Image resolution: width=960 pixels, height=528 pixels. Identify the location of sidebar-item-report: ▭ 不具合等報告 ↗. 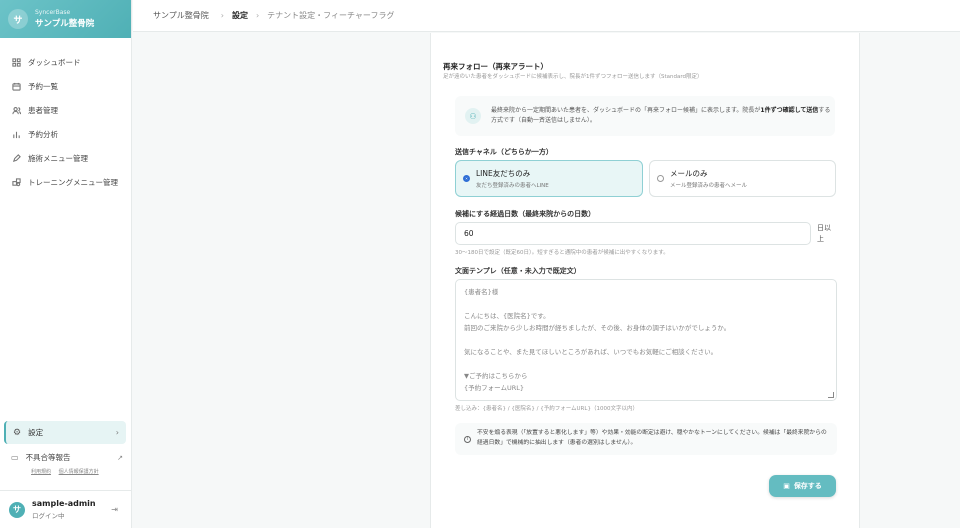
(67, 457).